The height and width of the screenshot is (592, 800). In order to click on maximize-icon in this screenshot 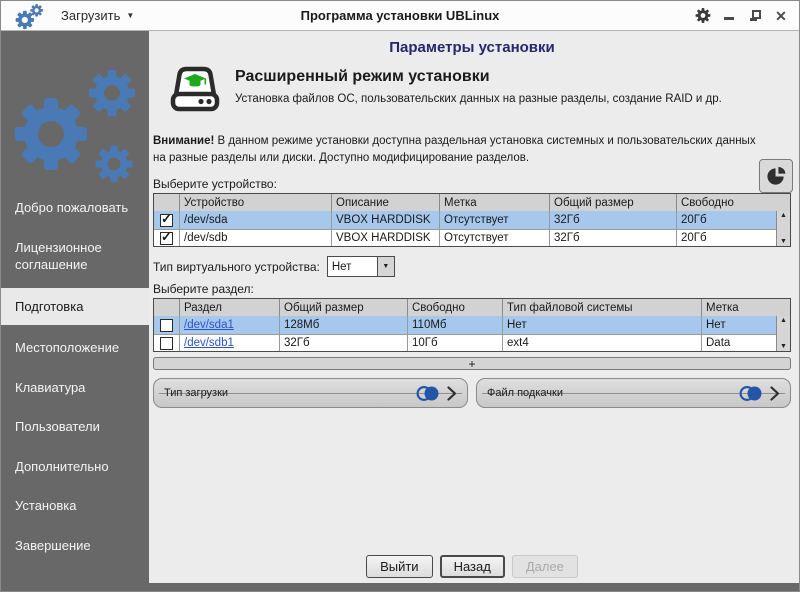, I will do `click(755, 15)`.